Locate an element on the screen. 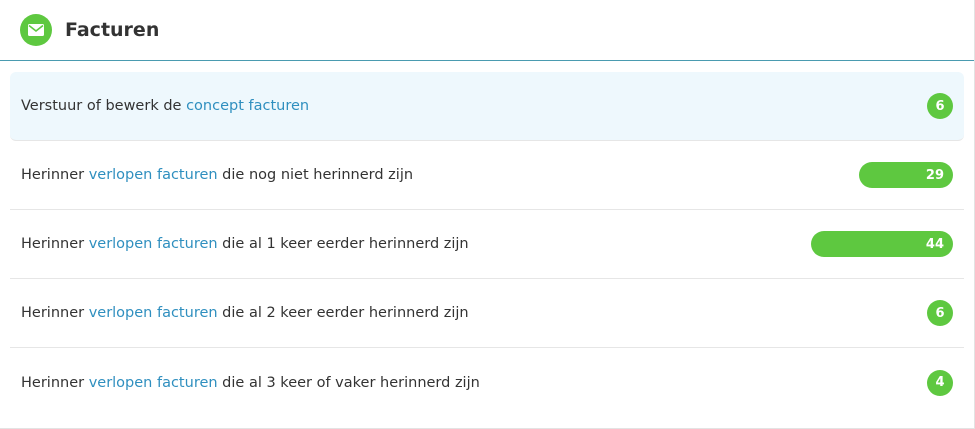 The height and width of the screenshot is (429, 975). row-prefix: Verstuur of bewerk de is located at coordinates (104, 106).